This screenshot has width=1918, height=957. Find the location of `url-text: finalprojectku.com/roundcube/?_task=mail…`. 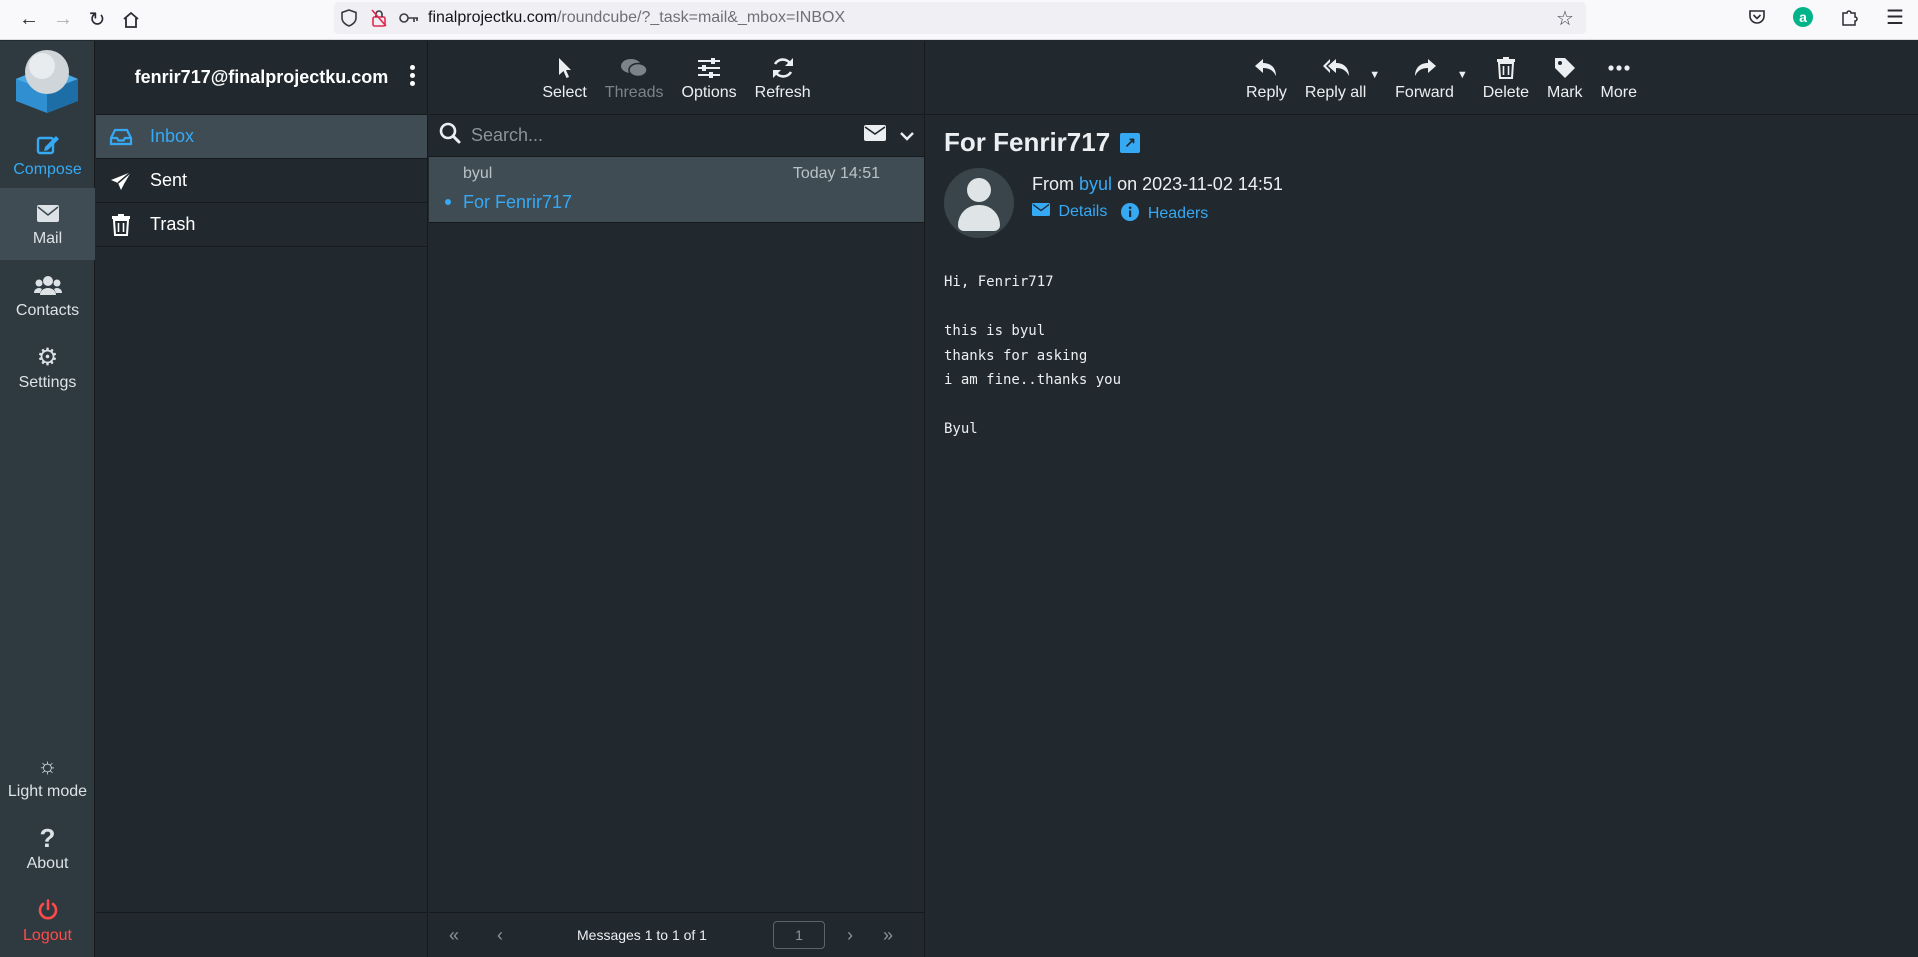

url-text: finalprojectku.com/roundcube/?_task=mail… is located at coordinates (636, 18).